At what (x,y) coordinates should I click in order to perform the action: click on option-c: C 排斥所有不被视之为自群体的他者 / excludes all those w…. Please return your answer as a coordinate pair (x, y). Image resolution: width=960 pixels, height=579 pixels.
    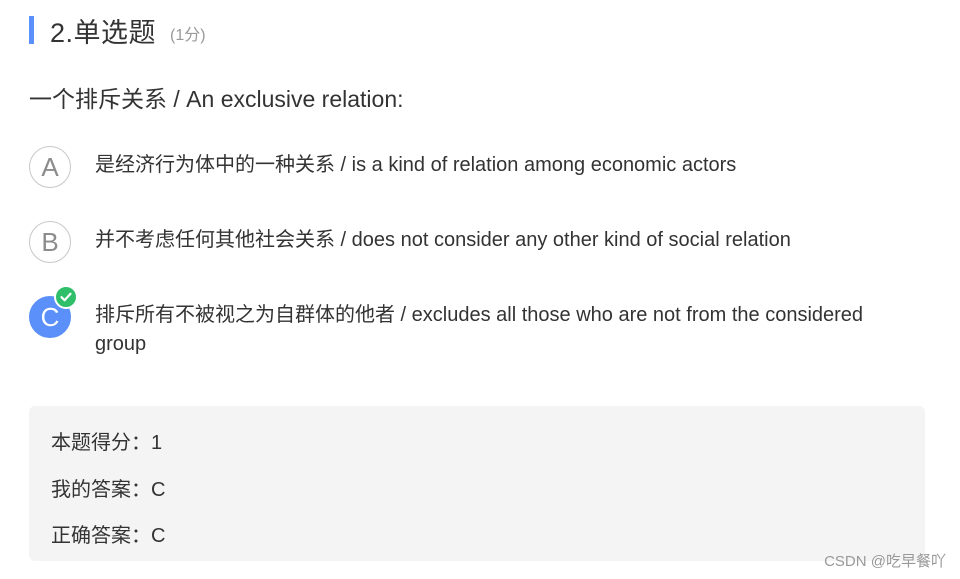
    Looking at the image, I should click on (472, 322).